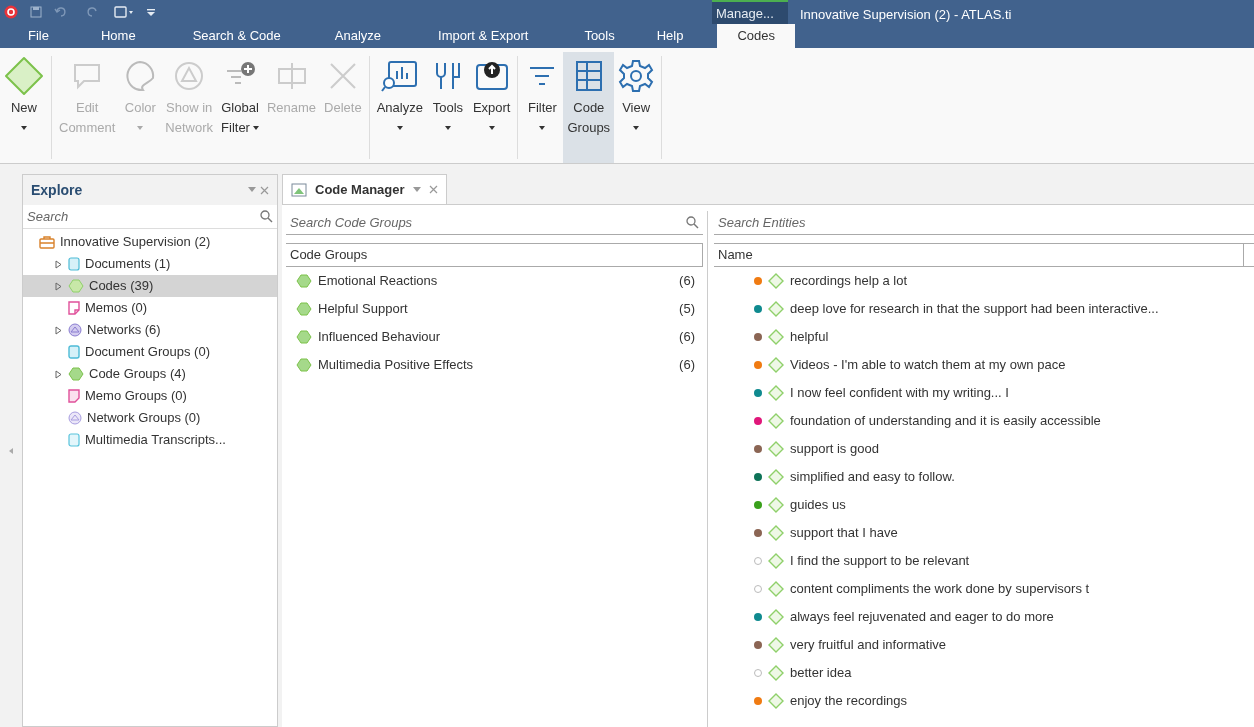  Describe the element at coordinates (299, 189) in the screenshot. I see `code-manager-icon` at that location.